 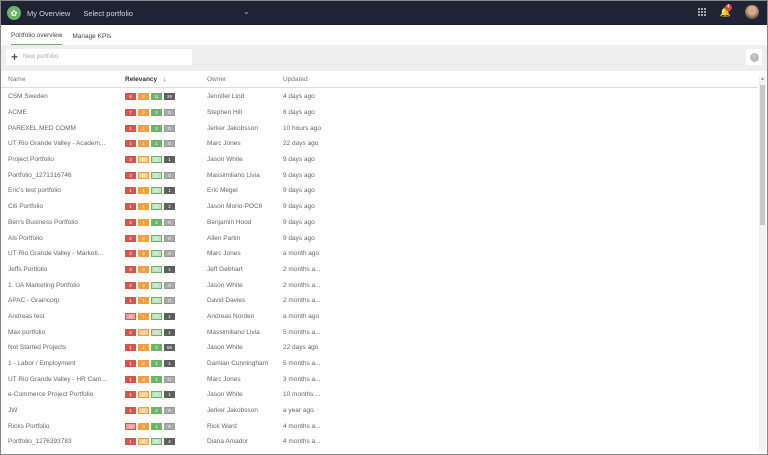 I want to click on portfolio-name: Als Portfolio, so click(x=59, y=238).